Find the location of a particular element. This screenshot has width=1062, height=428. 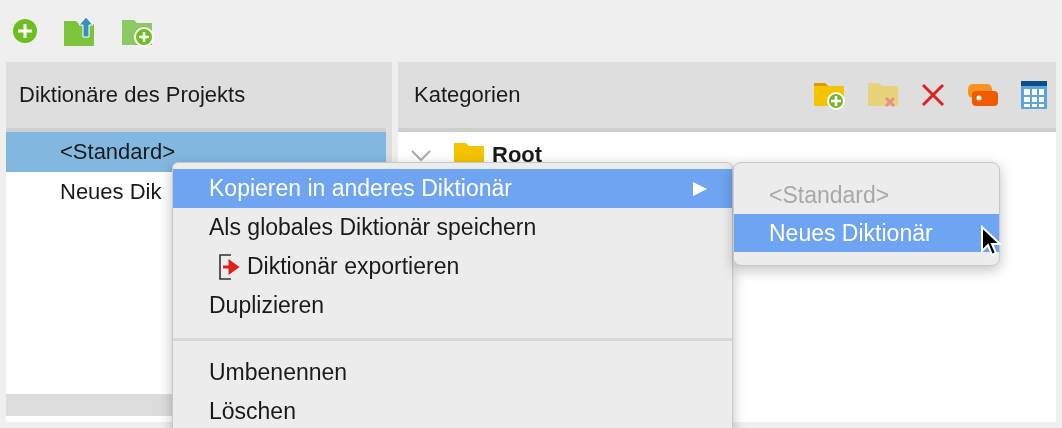

table-icon is located at coordinates (1034, 95).